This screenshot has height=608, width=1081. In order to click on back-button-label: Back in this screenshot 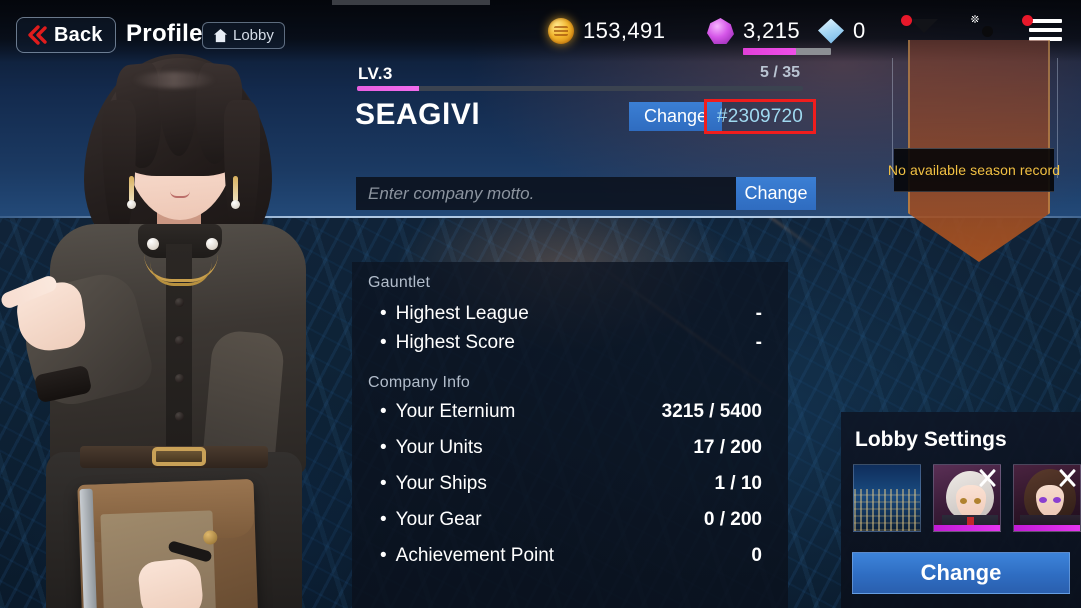, I will do `click(78, 34)`.